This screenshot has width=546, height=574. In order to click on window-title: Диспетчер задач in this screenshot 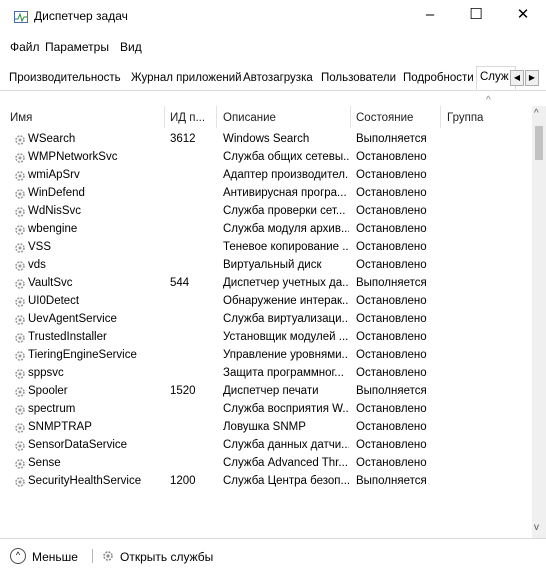, I will do `click(81, 16)`.